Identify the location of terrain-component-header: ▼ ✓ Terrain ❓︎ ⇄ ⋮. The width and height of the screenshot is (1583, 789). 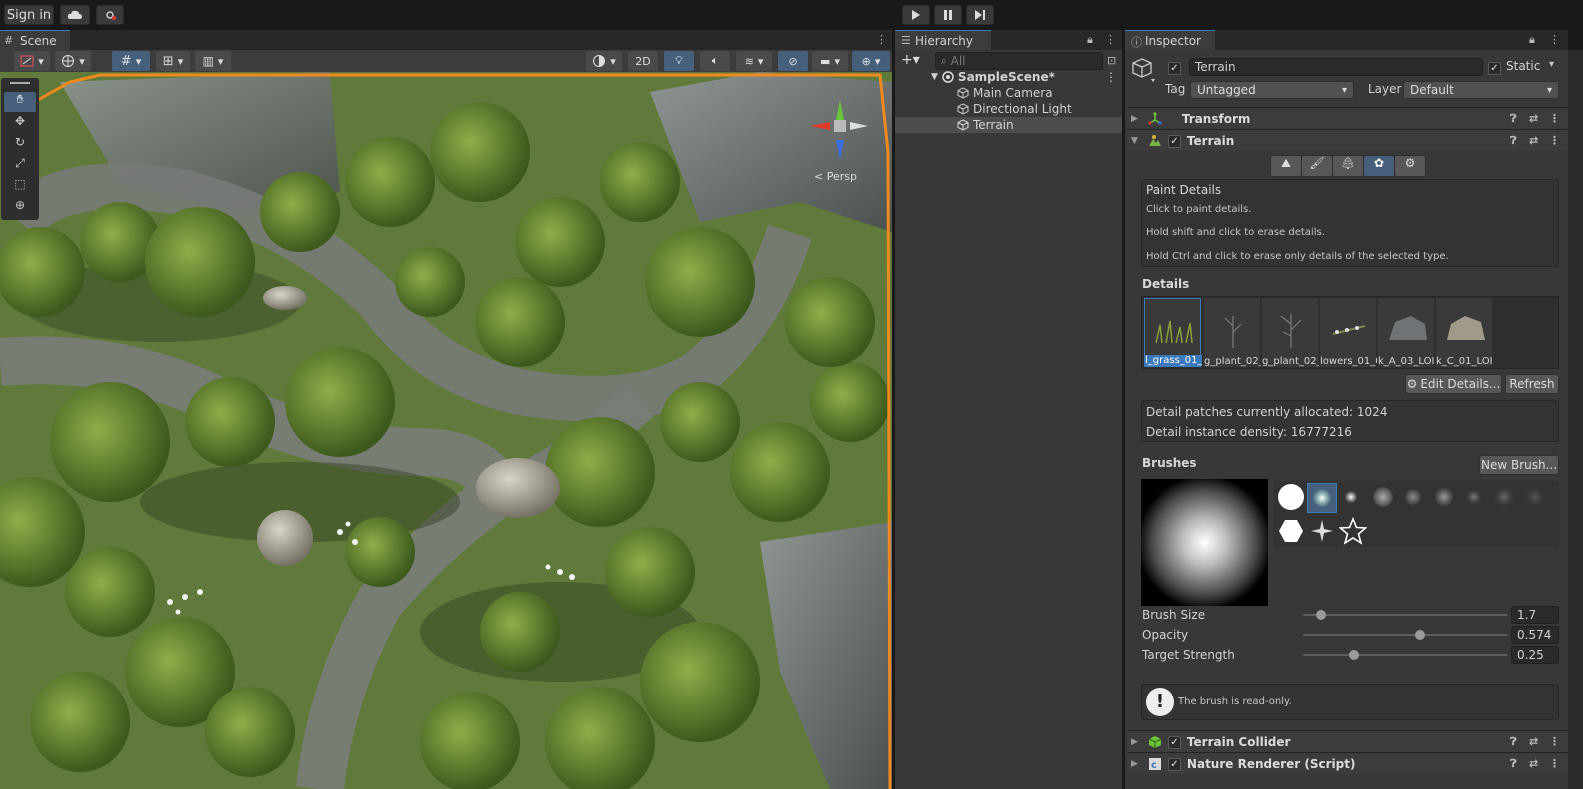
(1347, 140).